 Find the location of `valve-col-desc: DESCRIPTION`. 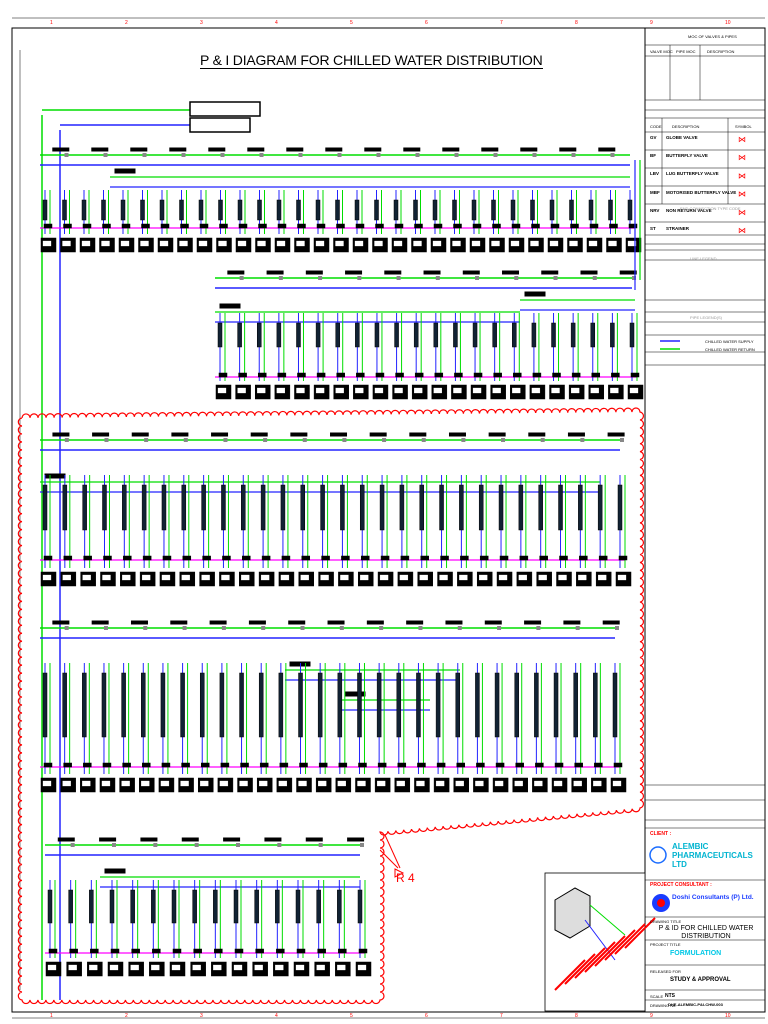

valve-col-desc: DESCRIPTION is located at coordinates (686, 126).